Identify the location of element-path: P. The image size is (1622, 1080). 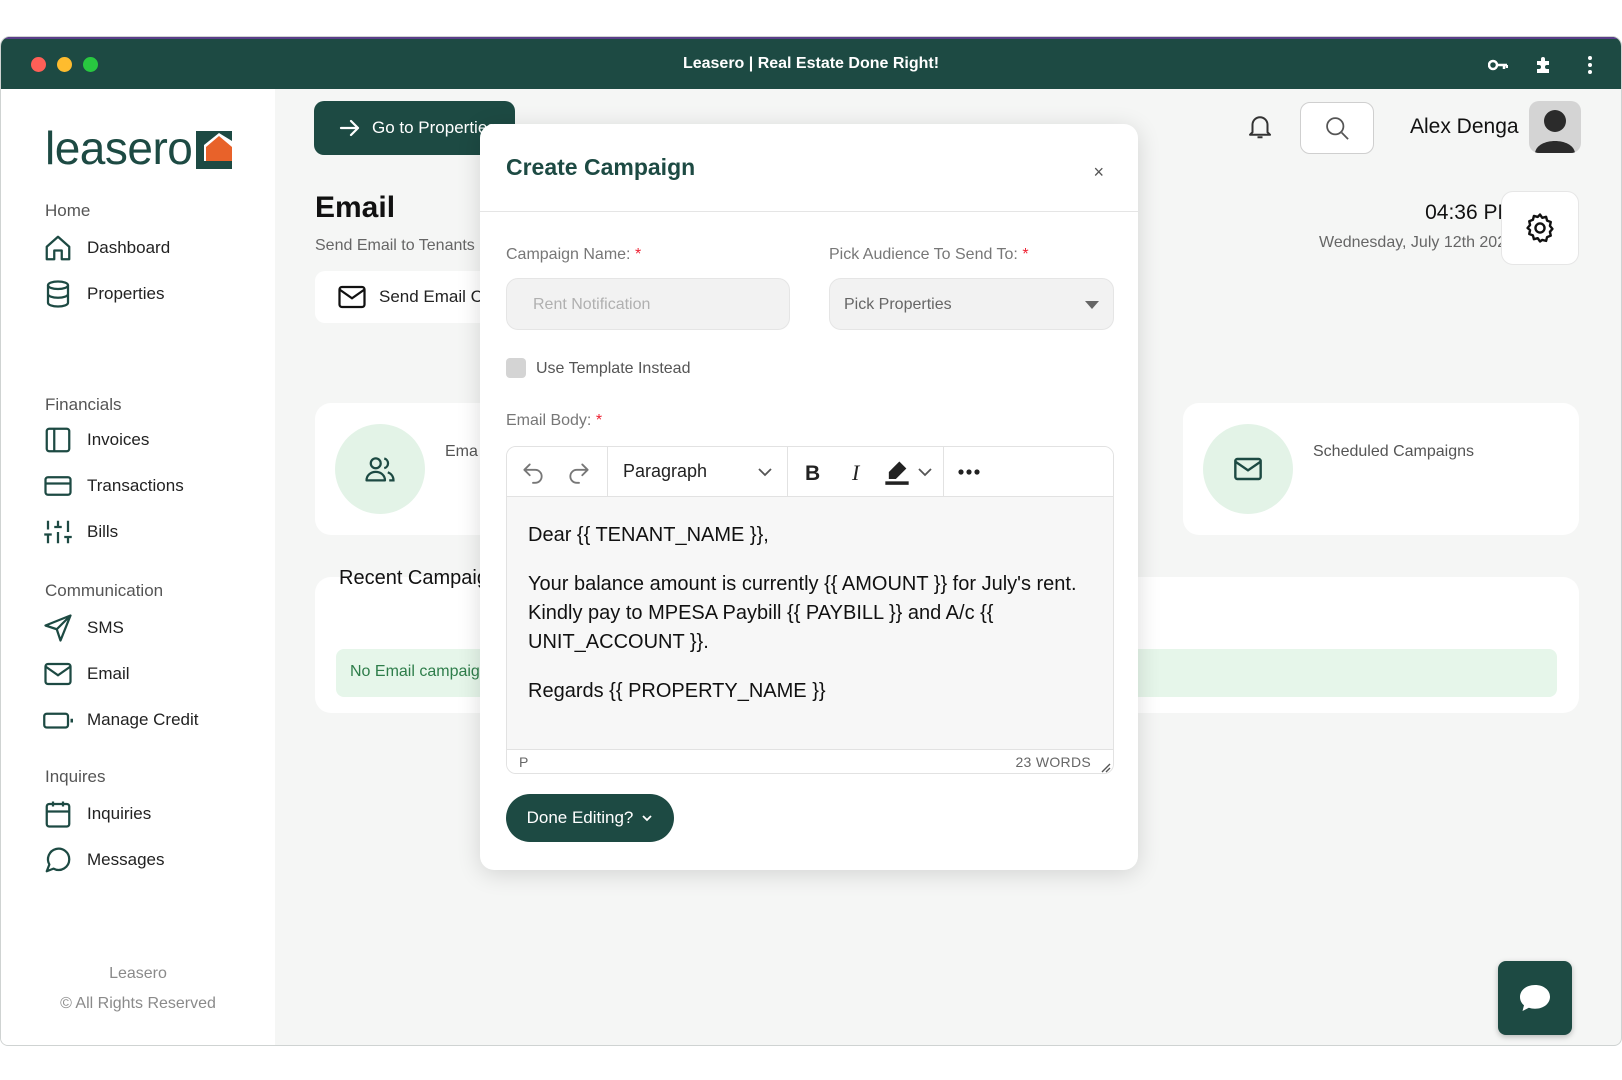
(523, 762).